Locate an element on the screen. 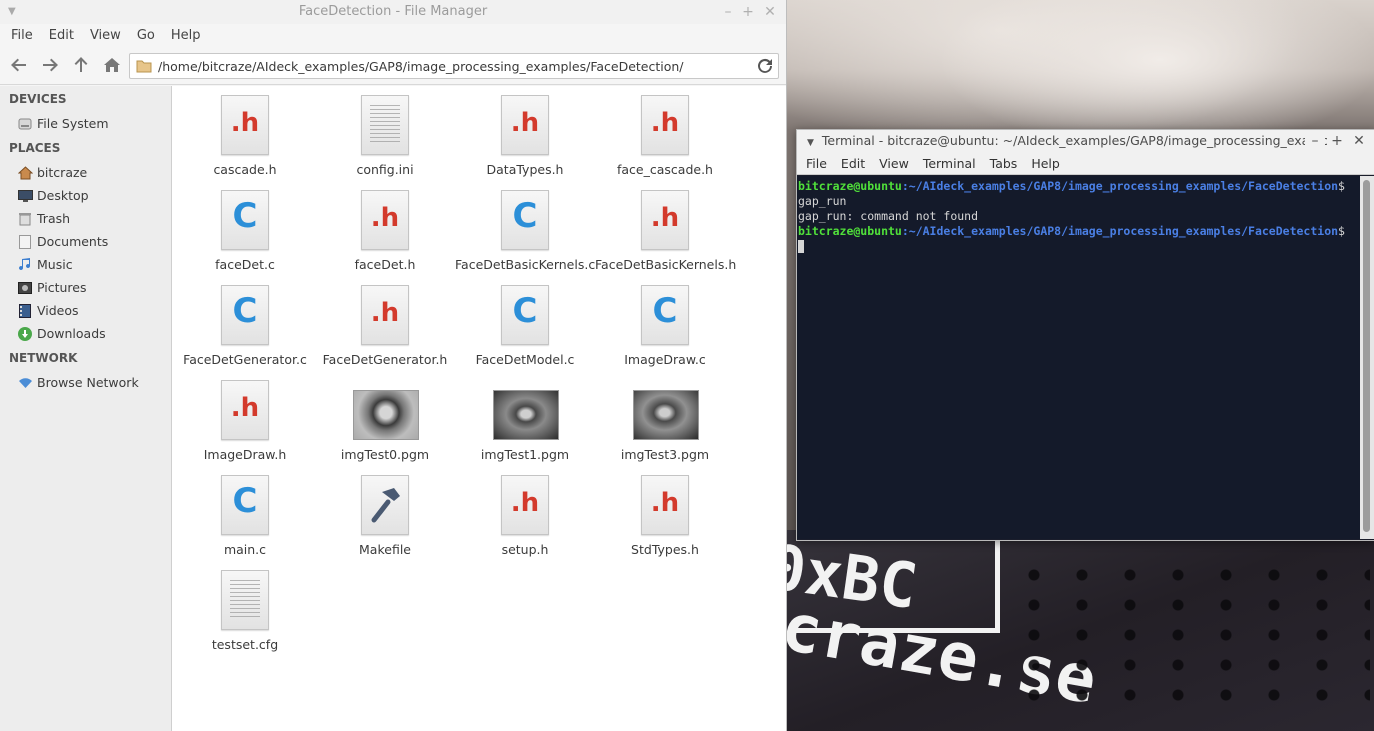 The width and height of the screenshot is (1374, 731). home-button is located at coordinates (112, 65).